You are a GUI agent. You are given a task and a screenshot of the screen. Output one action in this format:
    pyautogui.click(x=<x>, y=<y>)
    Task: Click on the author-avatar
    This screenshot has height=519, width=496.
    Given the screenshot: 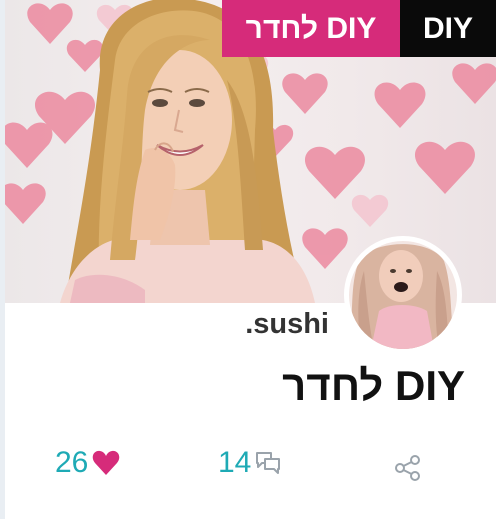 What is the action you would take?
    pyautogui.click(x=403, y=295)
    